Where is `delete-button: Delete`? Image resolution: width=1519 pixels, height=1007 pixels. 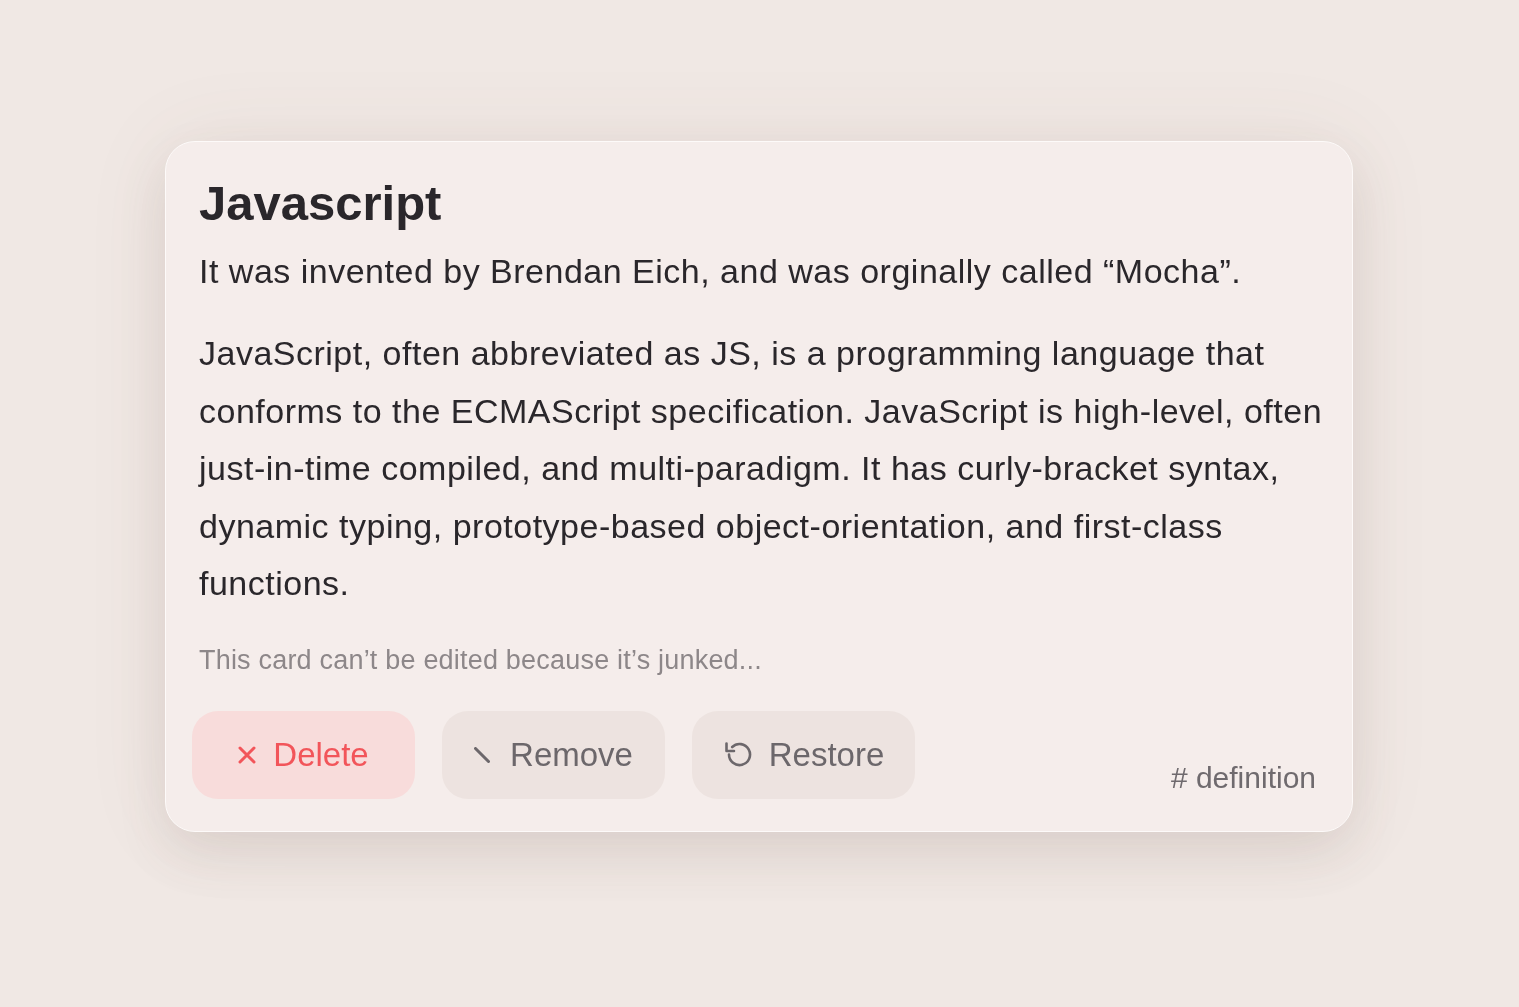
delete-button: Delete is located at coordinates (303, 754).